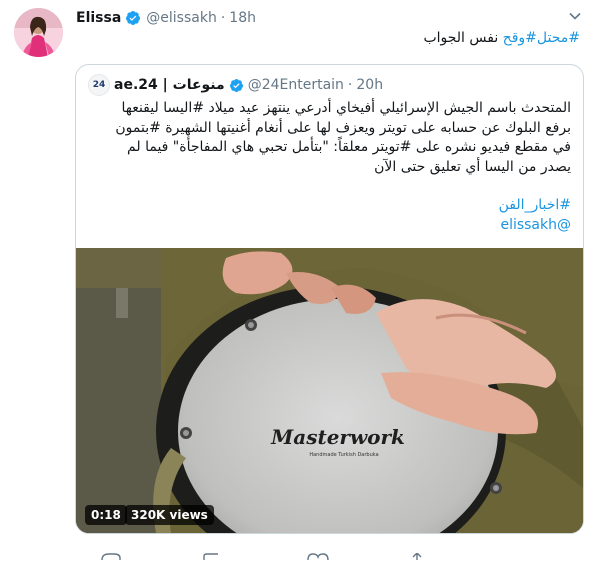  What do you see at coordinates (343, 455) in the screenshot?
I see `drum-subtext: Handmade Turkish Darbuka` at bounding box center [343, 455].